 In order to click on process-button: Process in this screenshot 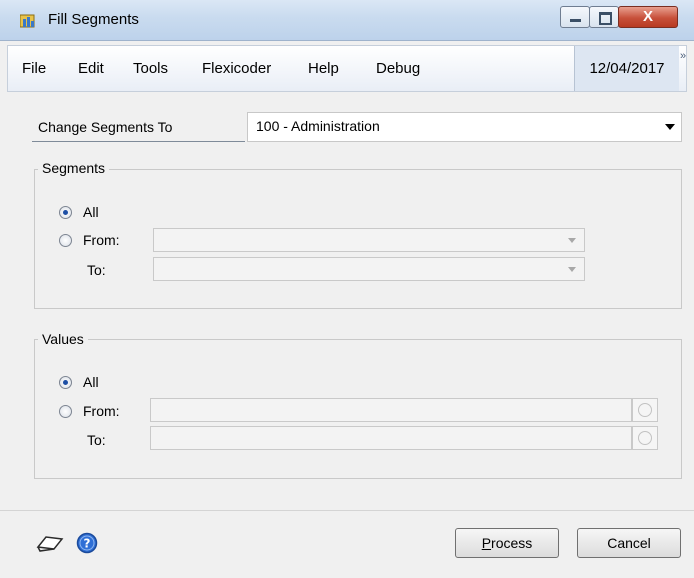, I will do `click(507, 543)`.